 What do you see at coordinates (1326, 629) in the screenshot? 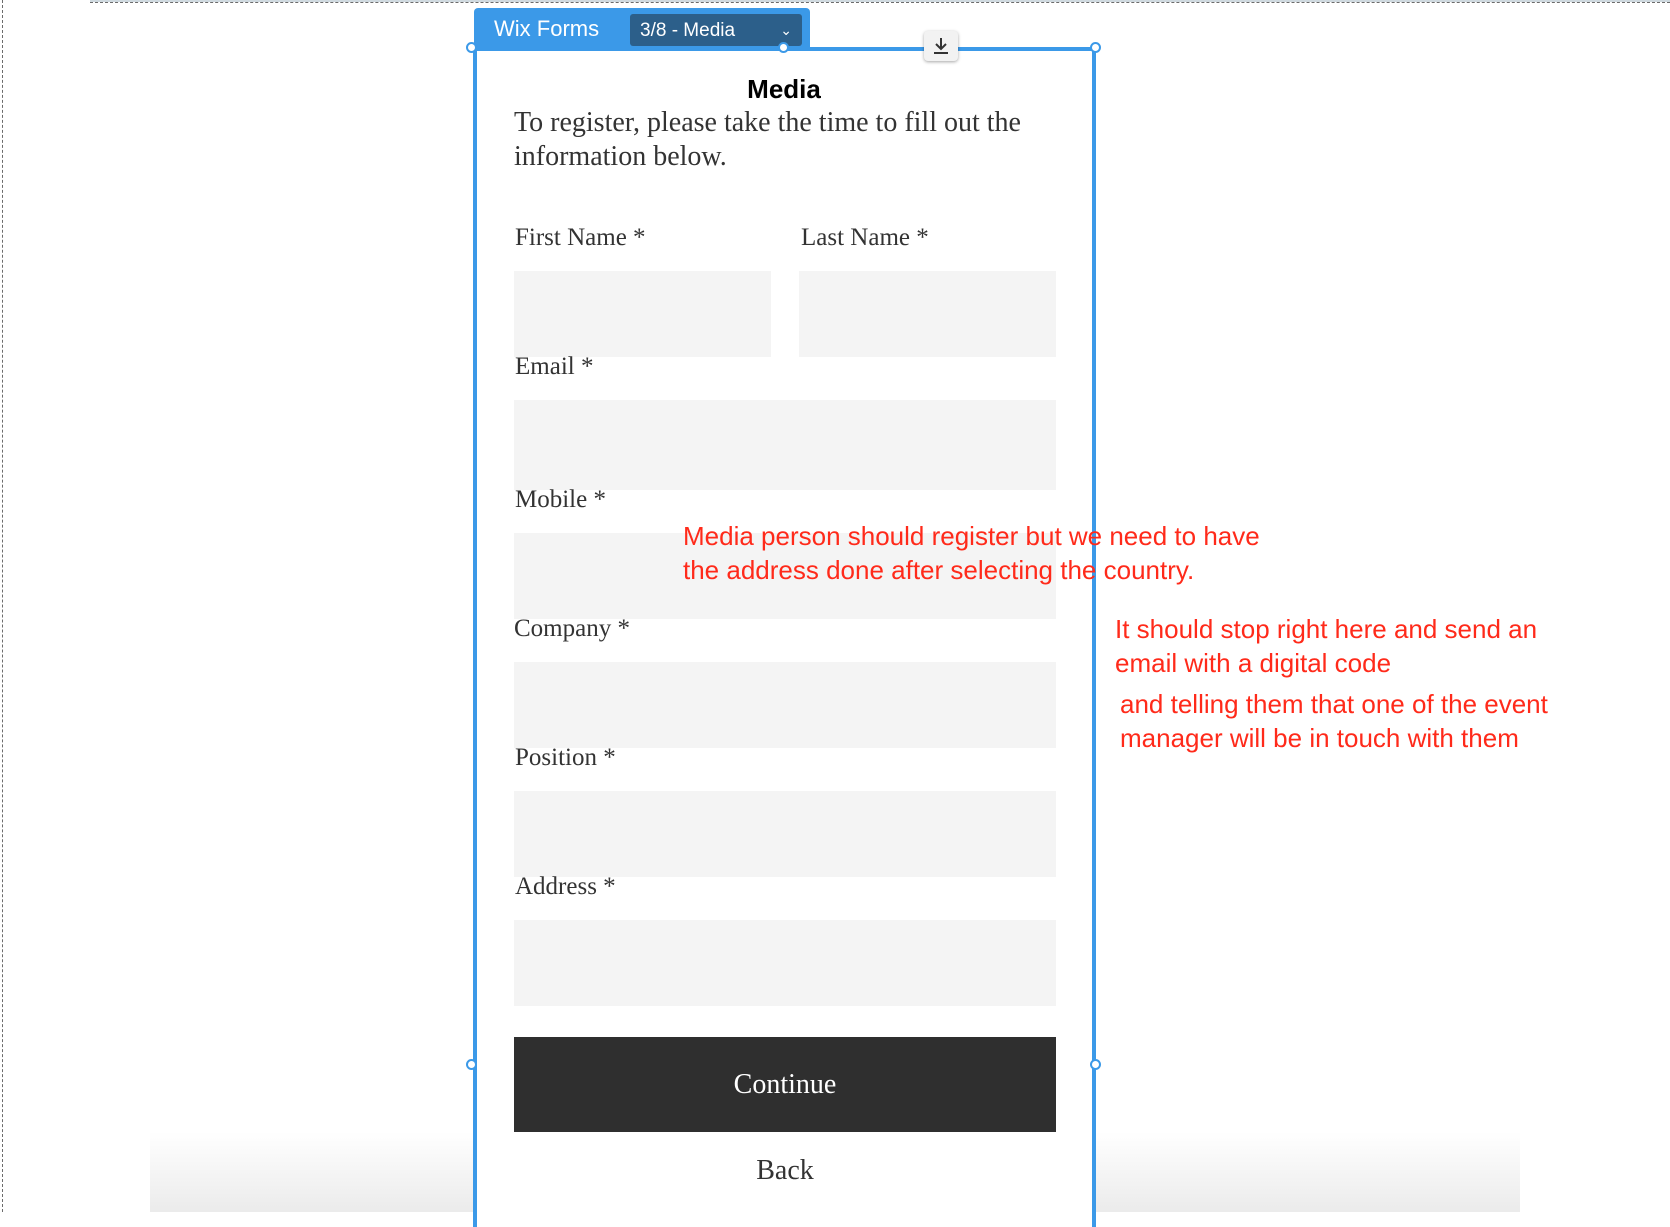
I see `annotation-note-2-line-1: It should stop right here and send an` at bounding box center [1326, 629].